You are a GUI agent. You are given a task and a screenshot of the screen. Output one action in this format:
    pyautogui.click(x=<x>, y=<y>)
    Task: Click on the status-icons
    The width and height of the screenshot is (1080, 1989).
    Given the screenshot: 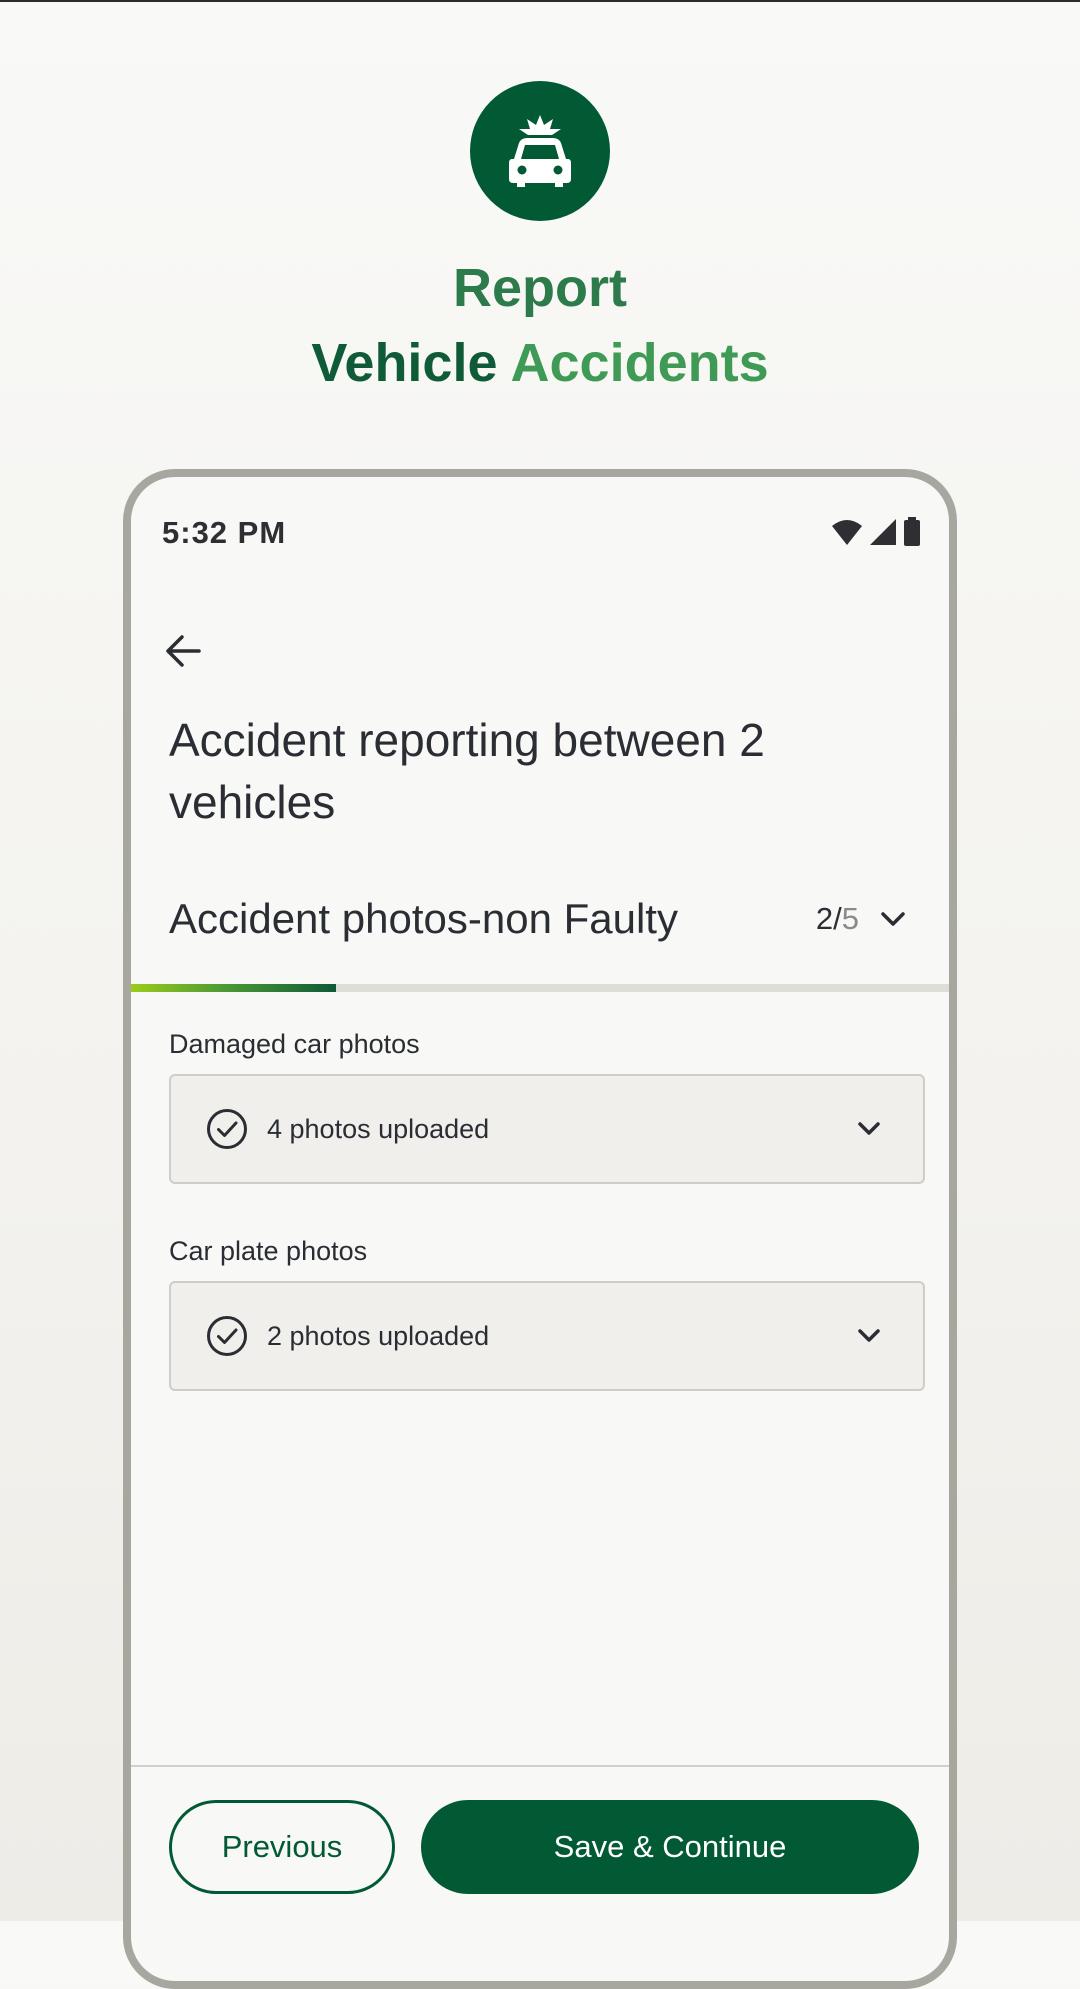 What is the action you would take?
    pyautogui.click(x=876, y=534)
    